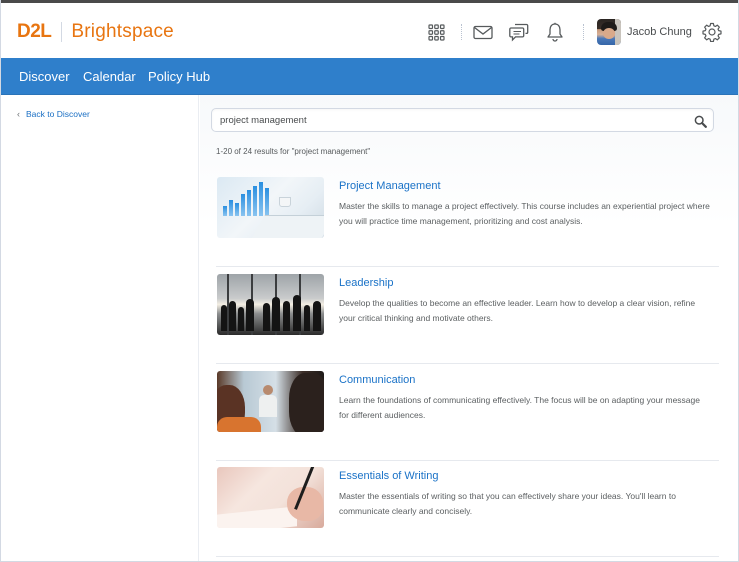 The width and height of the screenshot is (739, 562). I want to click on result-title: Project Management, so click(390, 186).